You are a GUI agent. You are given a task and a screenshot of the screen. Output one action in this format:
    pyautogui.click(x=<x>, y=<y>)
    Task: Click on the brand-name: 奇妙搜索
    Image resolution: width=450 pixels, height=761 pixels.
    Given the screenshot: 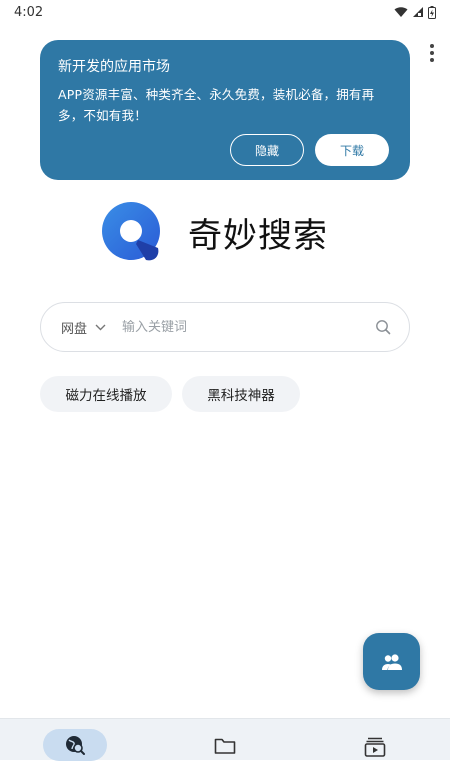 What is the action you would take?
    pyautogui.click(x=258, y=235)
    